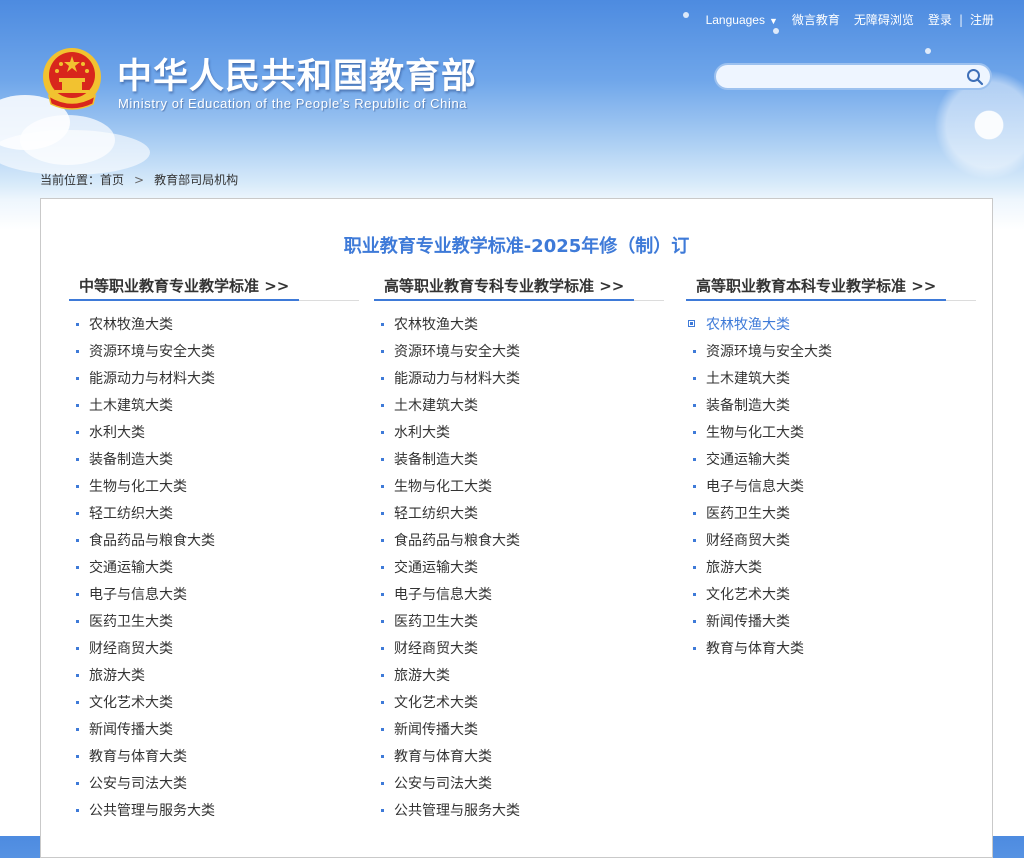  I want to click on cloud-decoration, so click(75, 152).